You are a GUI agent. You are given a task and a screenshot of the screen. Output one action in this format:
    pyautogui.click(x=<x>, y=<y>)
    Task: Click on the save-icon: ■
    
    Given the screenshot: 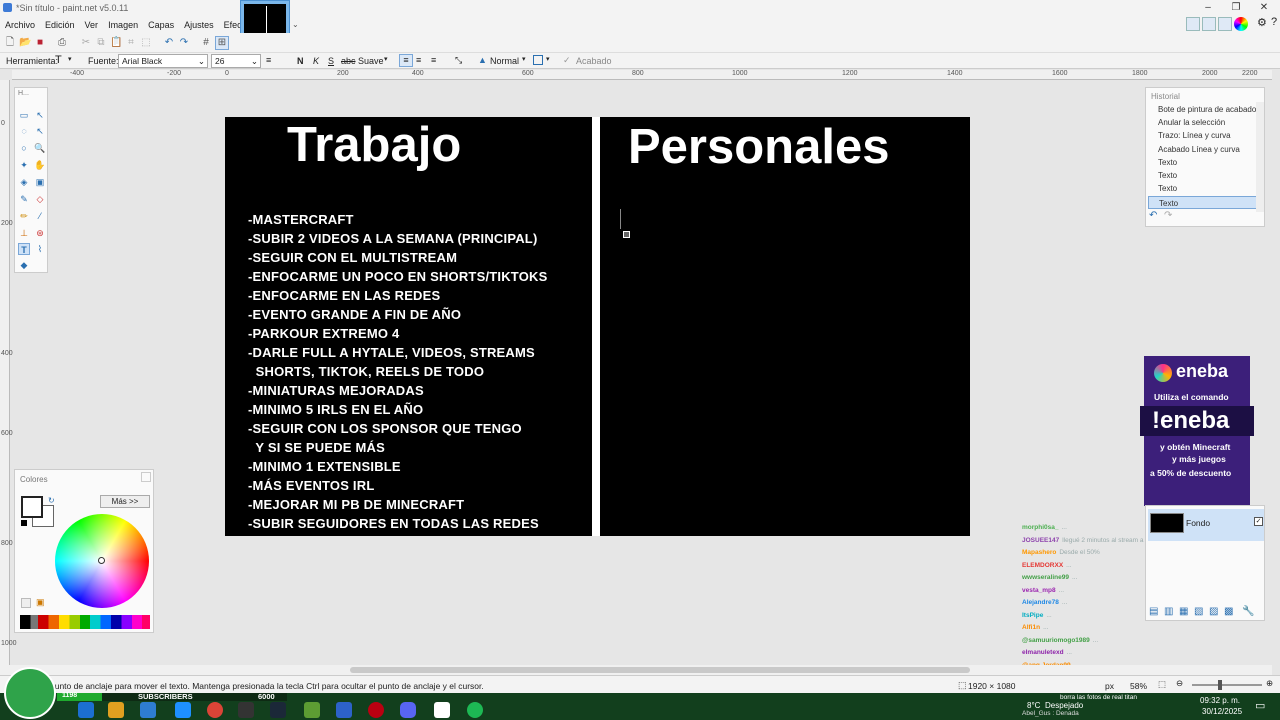 What is the action you would take?
    pyautogui.click(x=40, y=43)
    